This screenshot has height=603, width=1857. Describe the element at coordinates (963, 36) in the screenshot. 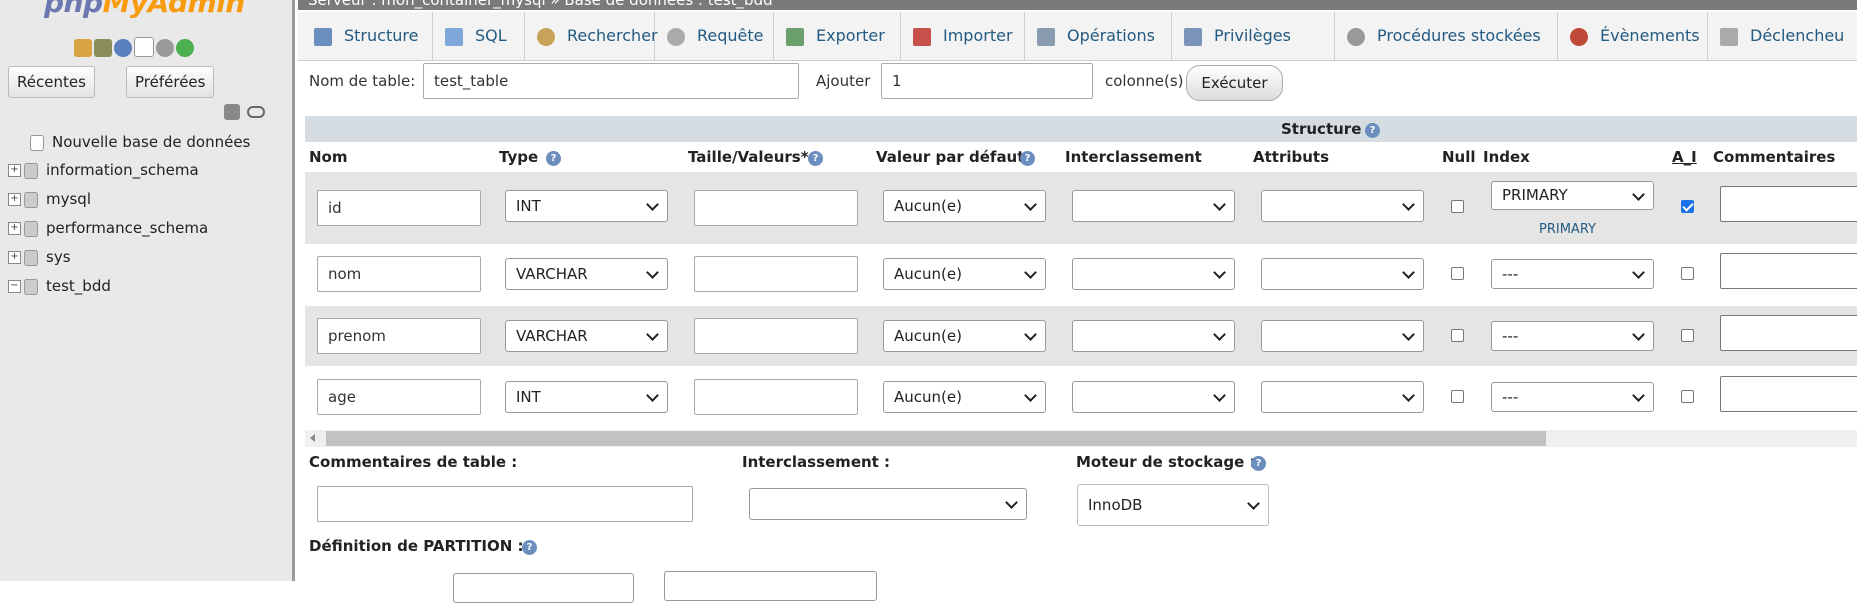

I see `tab-importer: Importer` at that location.